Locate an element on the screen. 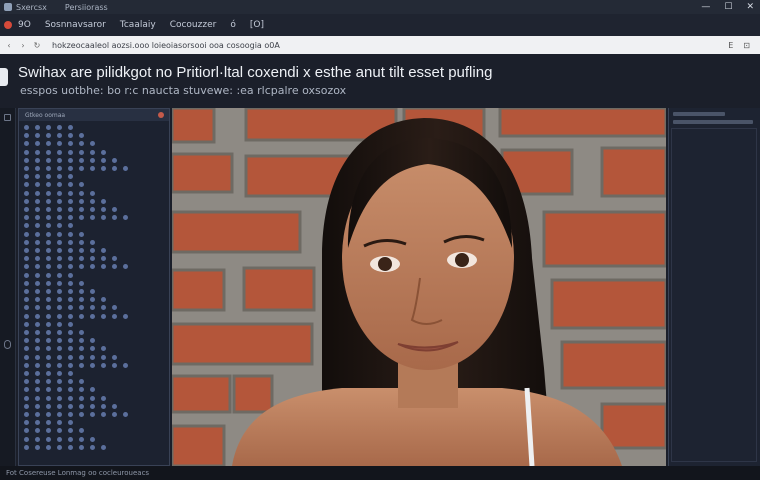  rail-tool-icon is located at coordinates (7, 117).